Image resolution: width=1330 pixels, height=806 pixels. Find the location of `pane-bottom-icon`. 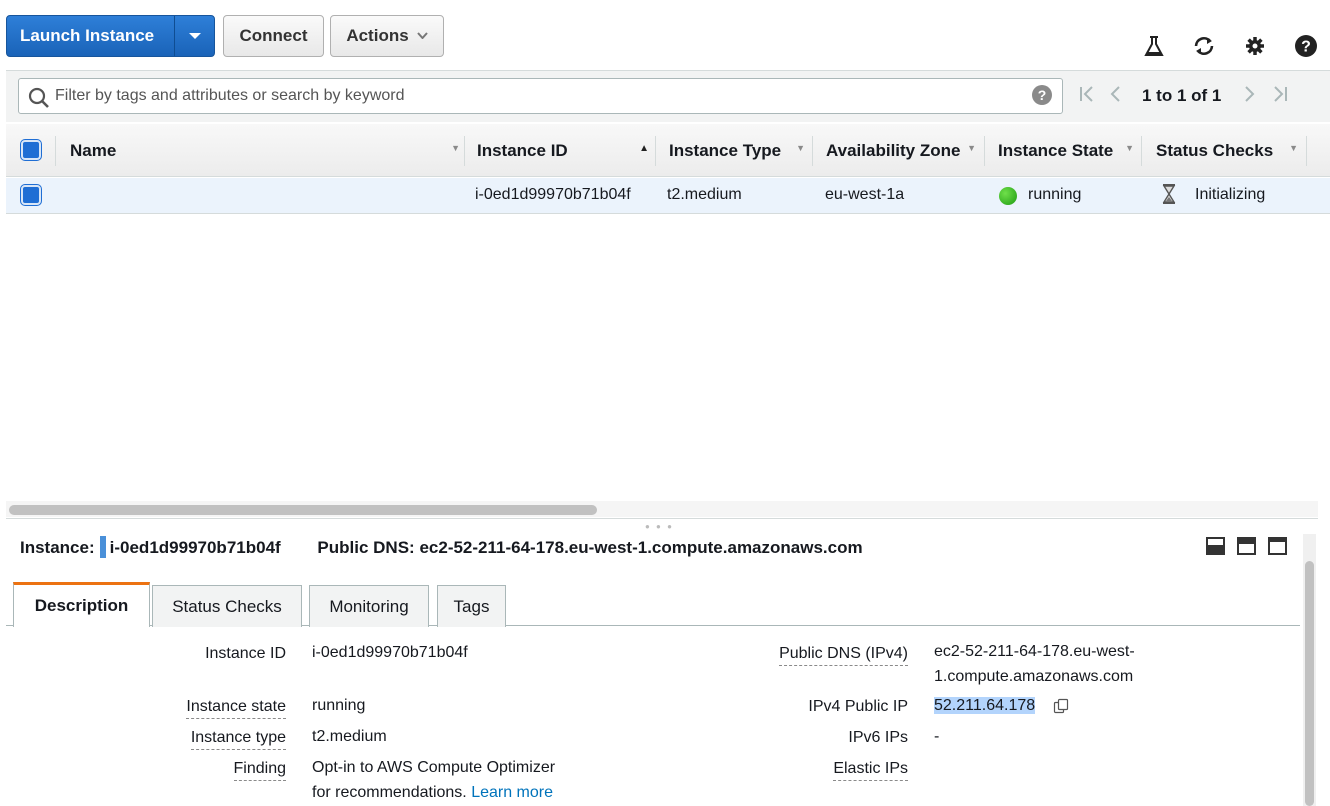

pane-bottom-icon is located at coordinates (1215, 546).